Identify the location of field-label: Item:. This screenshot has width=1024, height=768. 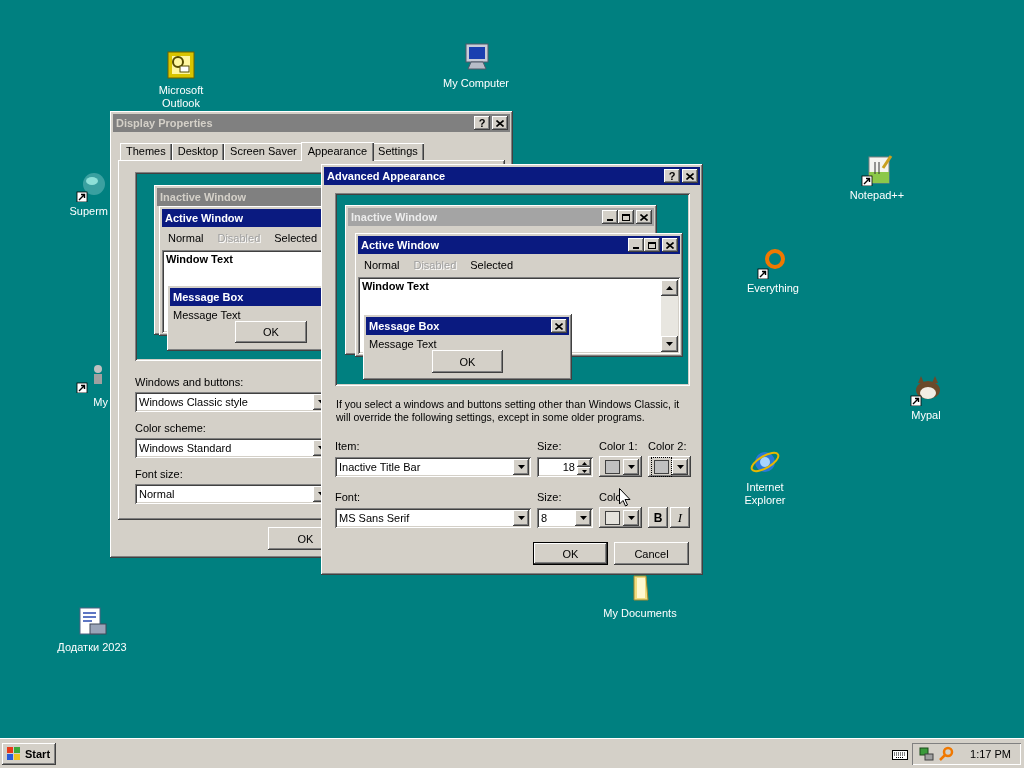
(348, 446).